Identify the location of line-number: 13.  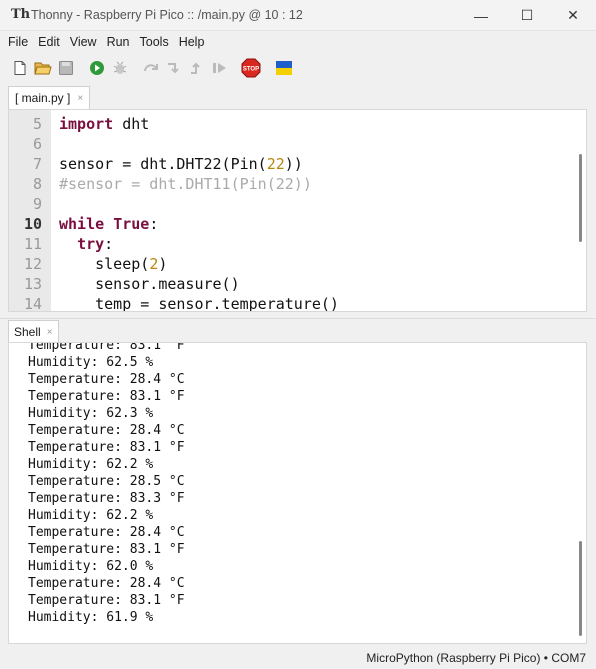
(32, 284).